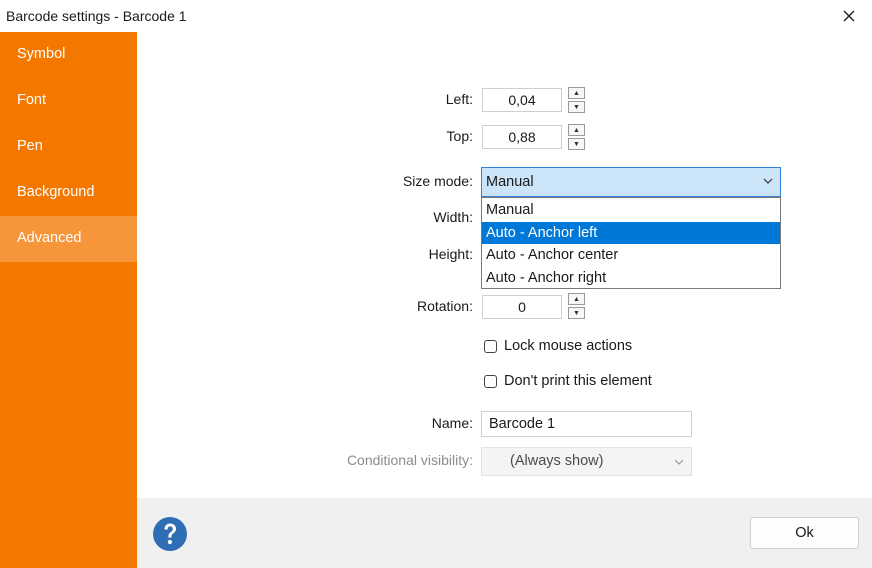 The width and height of the screenshot is (872, 568). Describe the element at coordinates (450, 254) in the screenshot. I see `height-label: Height:` at that location.